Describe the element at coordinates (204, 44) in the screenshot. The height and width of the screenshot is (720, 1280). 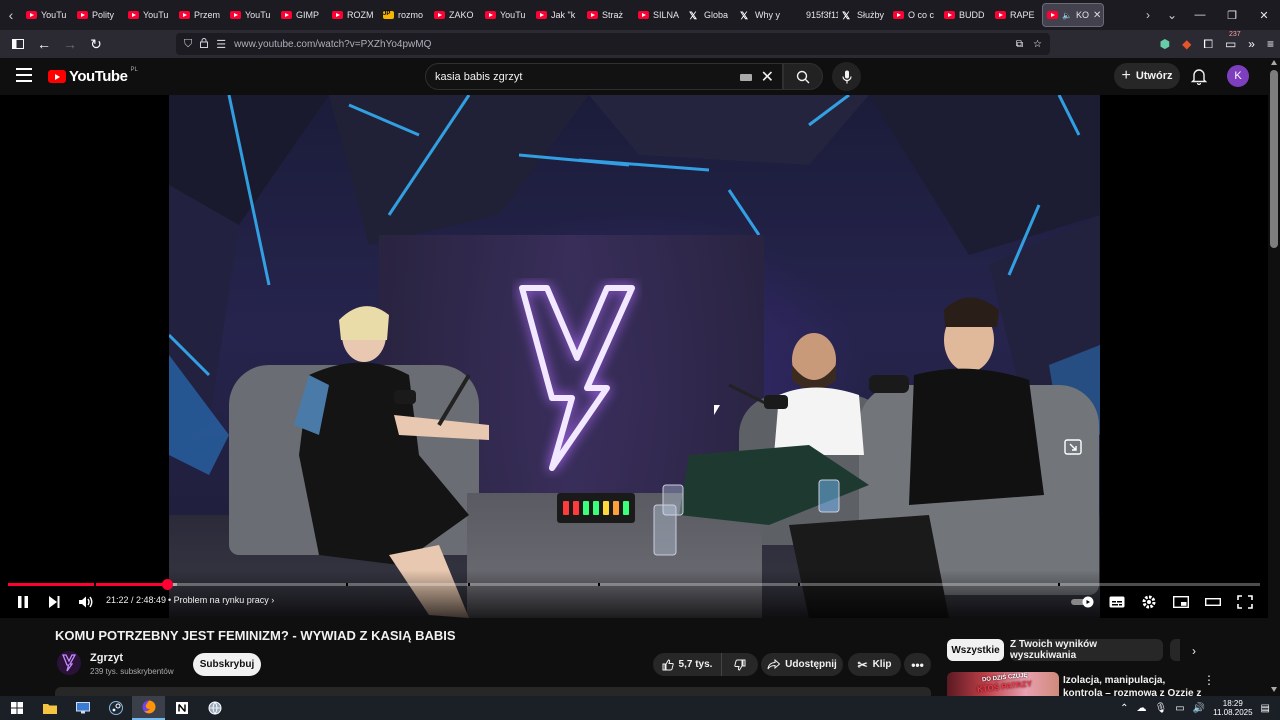
I see `lock-icon` at that location.